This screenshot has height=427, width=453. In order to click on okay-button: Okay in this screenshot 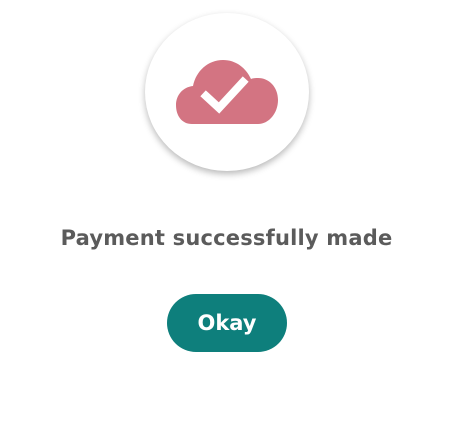, I will do `click(227, 323)`.